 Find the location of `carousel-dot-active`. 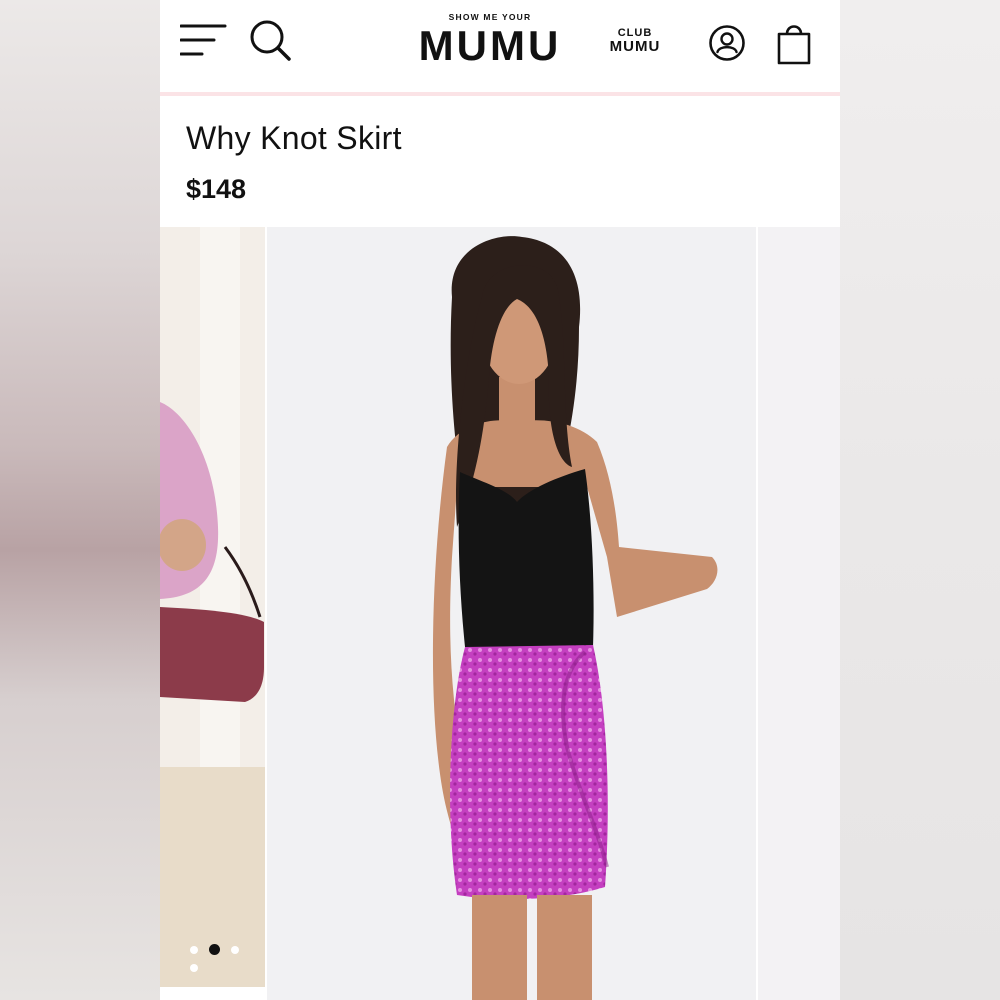

carousel-dot-active is located at coordinates (214, 950).